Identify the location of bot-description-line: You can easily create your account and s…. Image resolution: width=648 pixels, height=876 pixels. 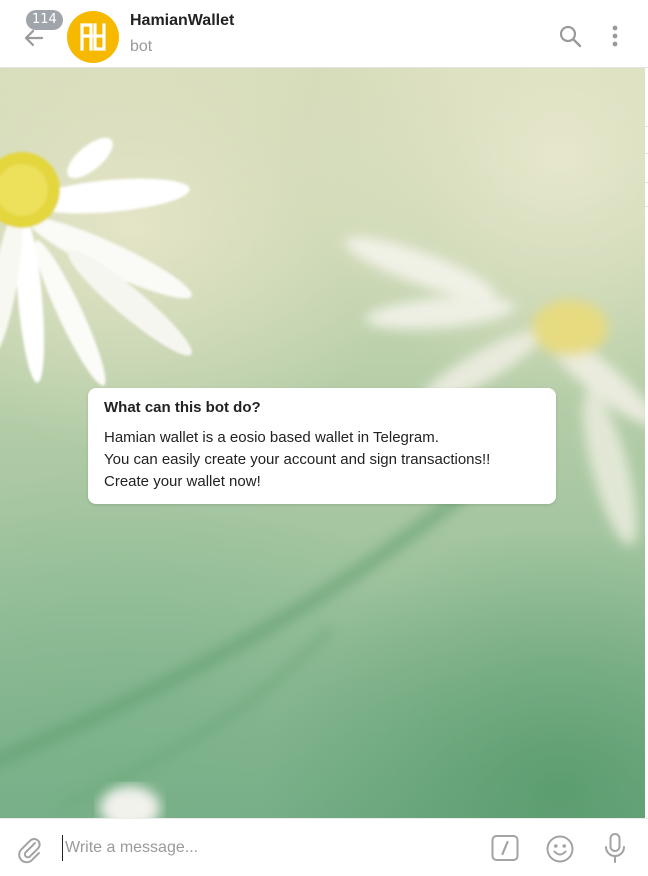
(297, 459).